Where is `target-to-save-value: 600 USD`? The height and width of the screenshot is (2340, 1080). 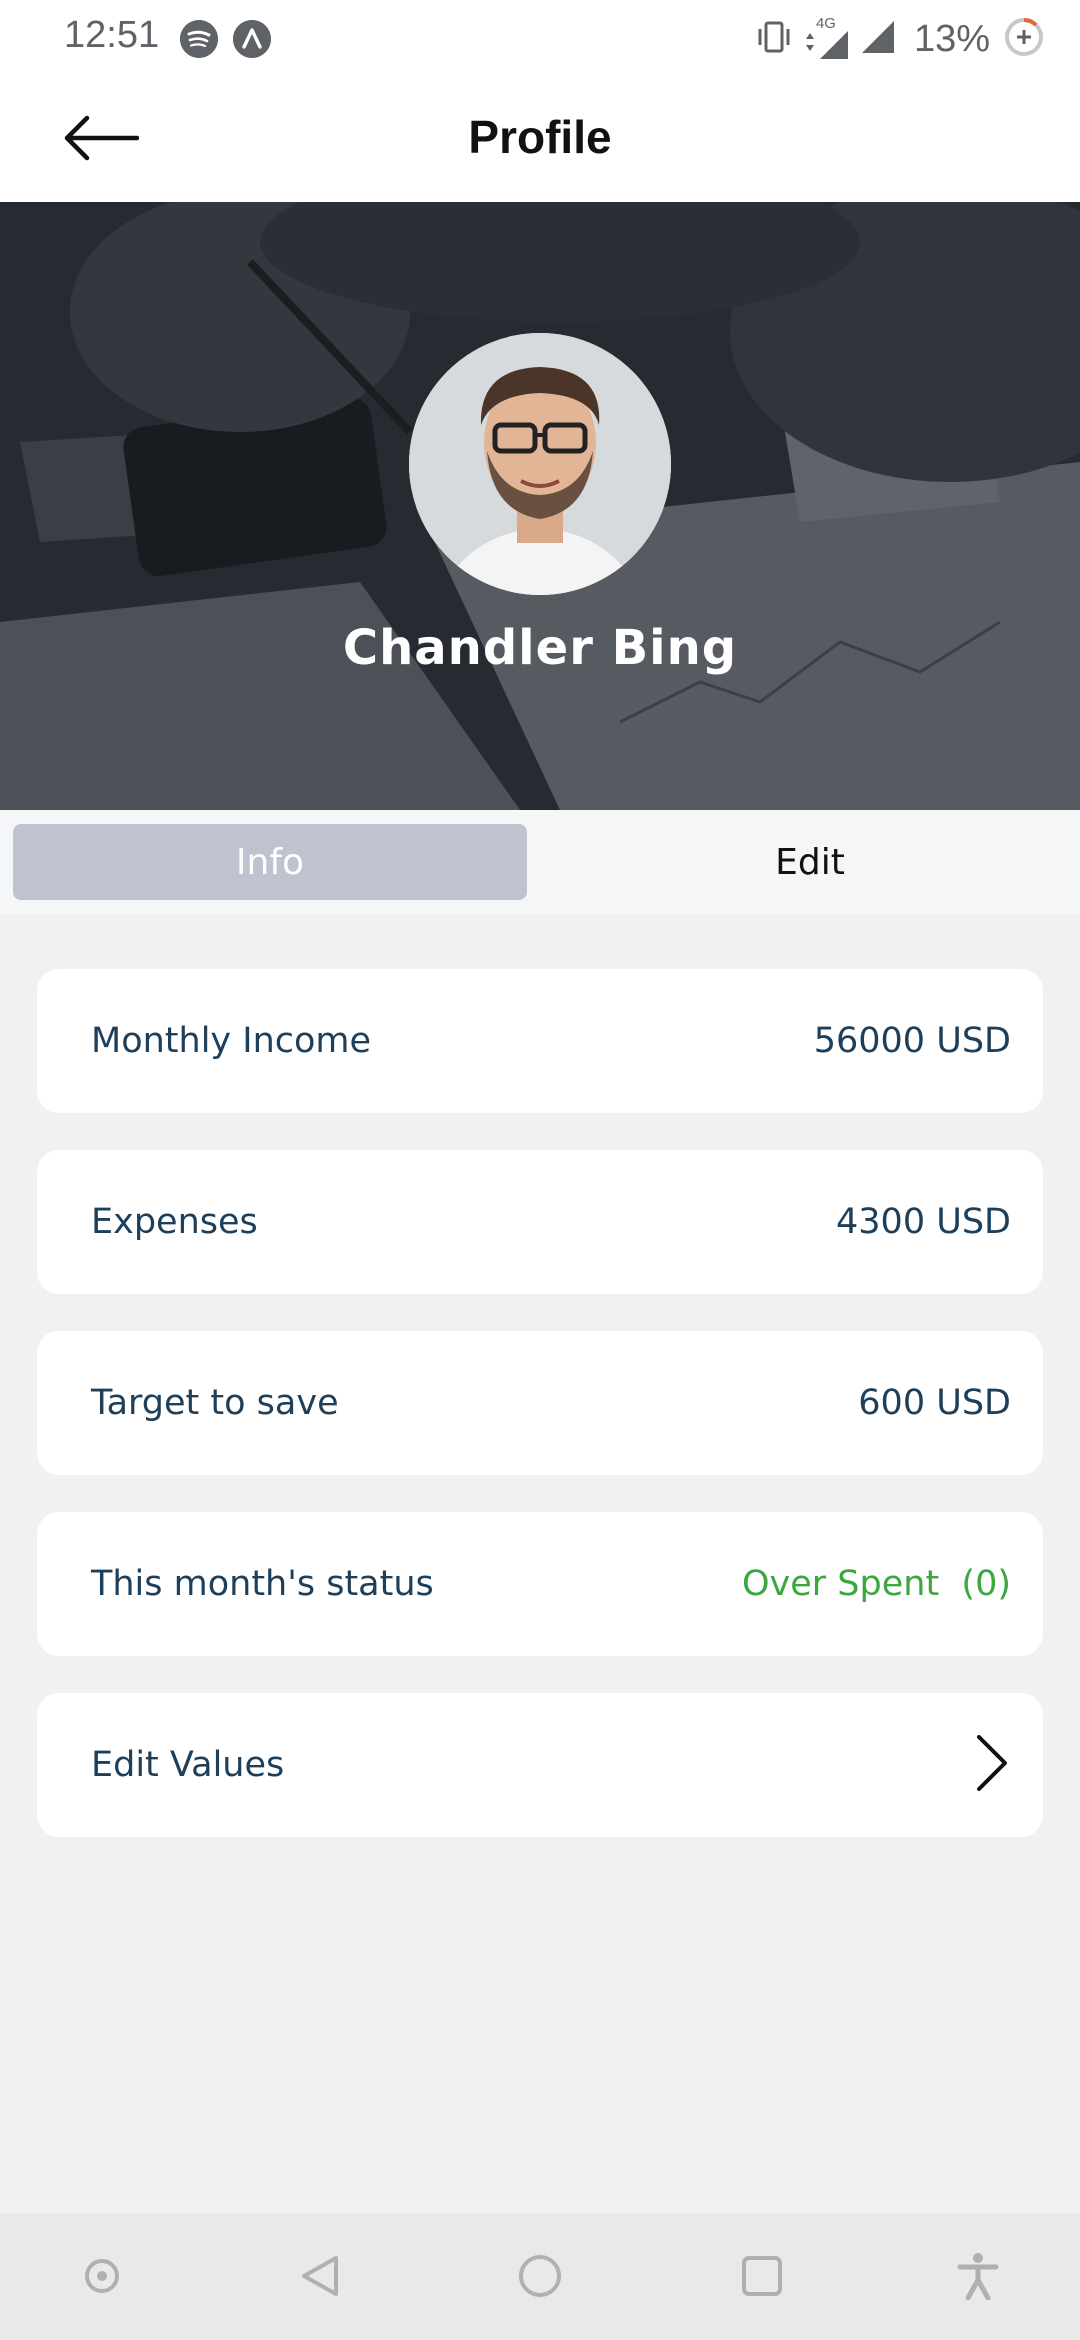 target-to-save-value: 600 USD is located at coordinates (934, 1403).